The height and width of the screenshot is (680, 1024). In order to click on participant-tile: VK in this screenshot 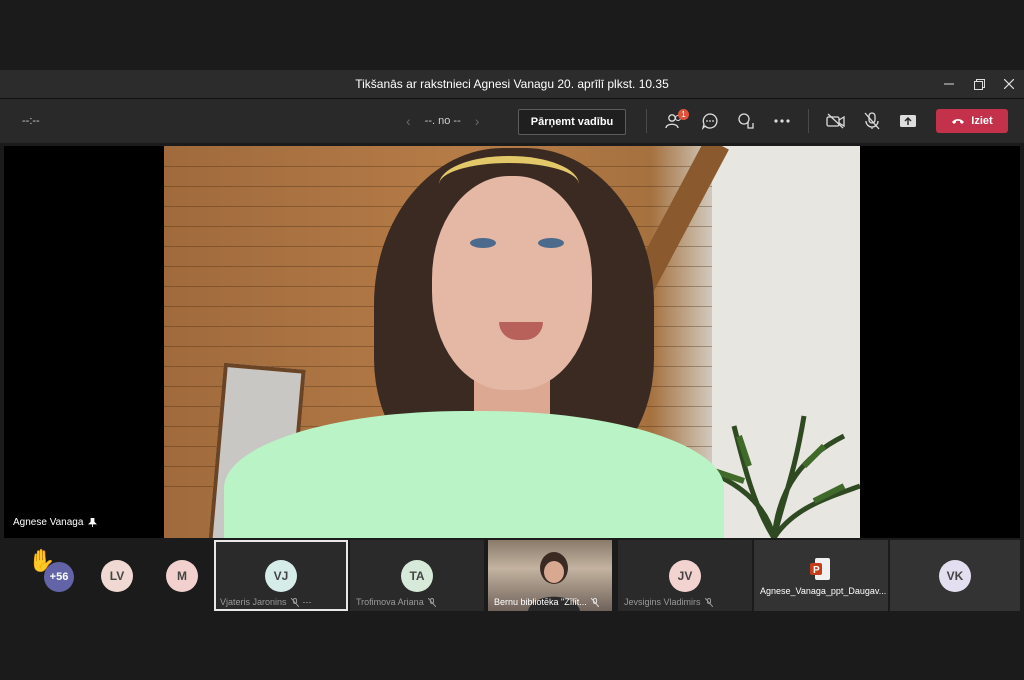, I will do `click(955, 575)`.